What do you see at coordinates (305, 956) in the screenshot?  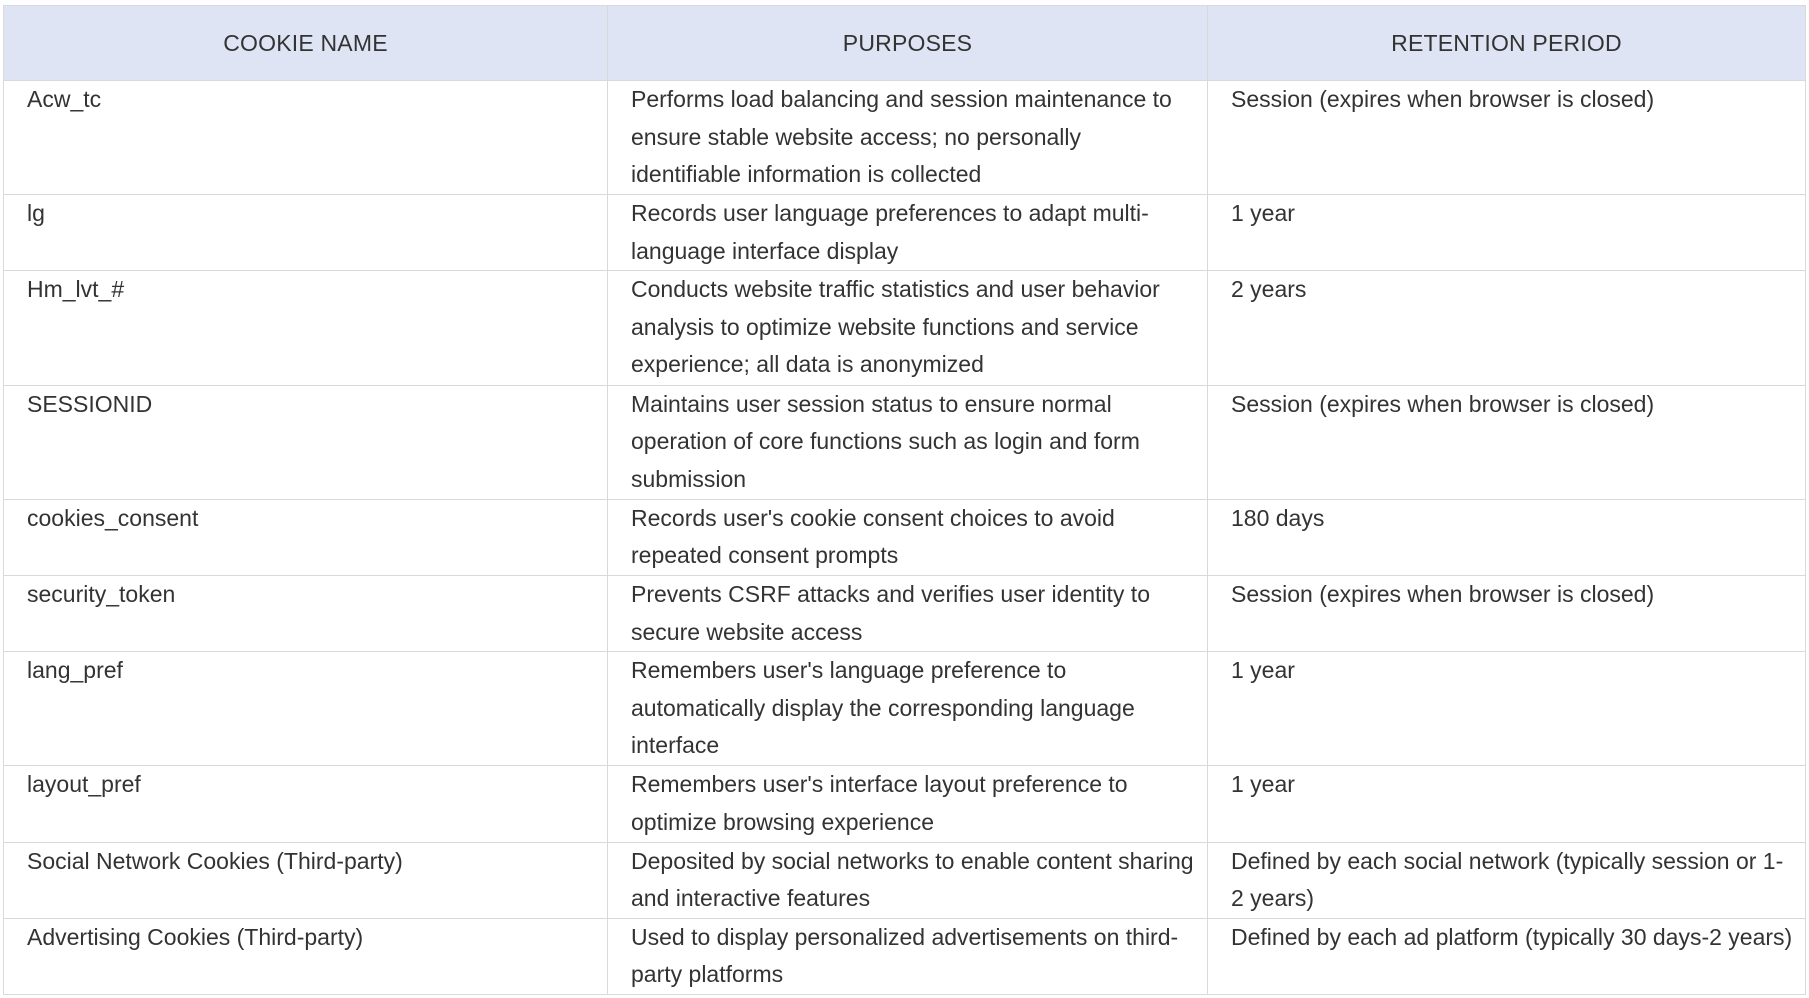 I see `cookie-name-cell: Advertising Cookies (Third-party)` at bounding box center [305, 956].